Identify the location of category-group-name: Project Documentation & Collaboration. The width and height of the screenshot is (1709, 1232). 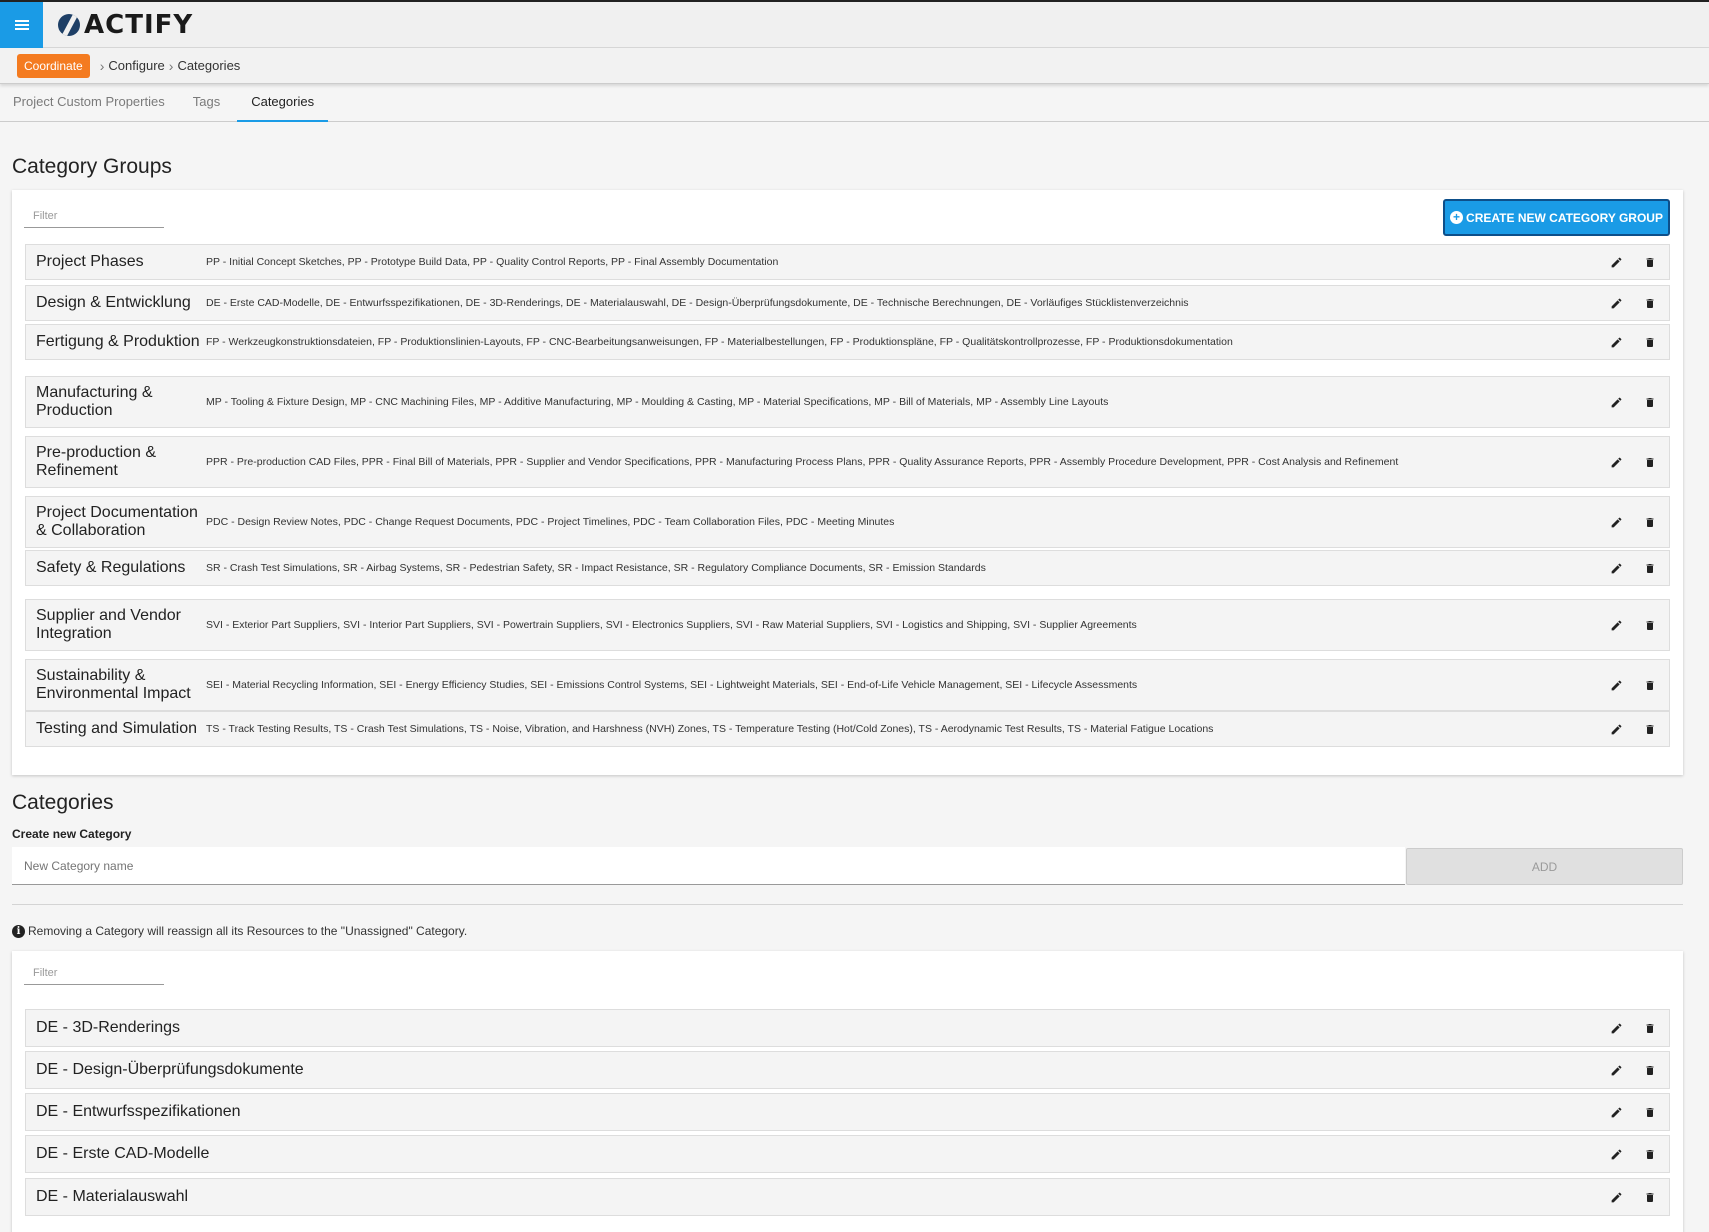
(117, 521).